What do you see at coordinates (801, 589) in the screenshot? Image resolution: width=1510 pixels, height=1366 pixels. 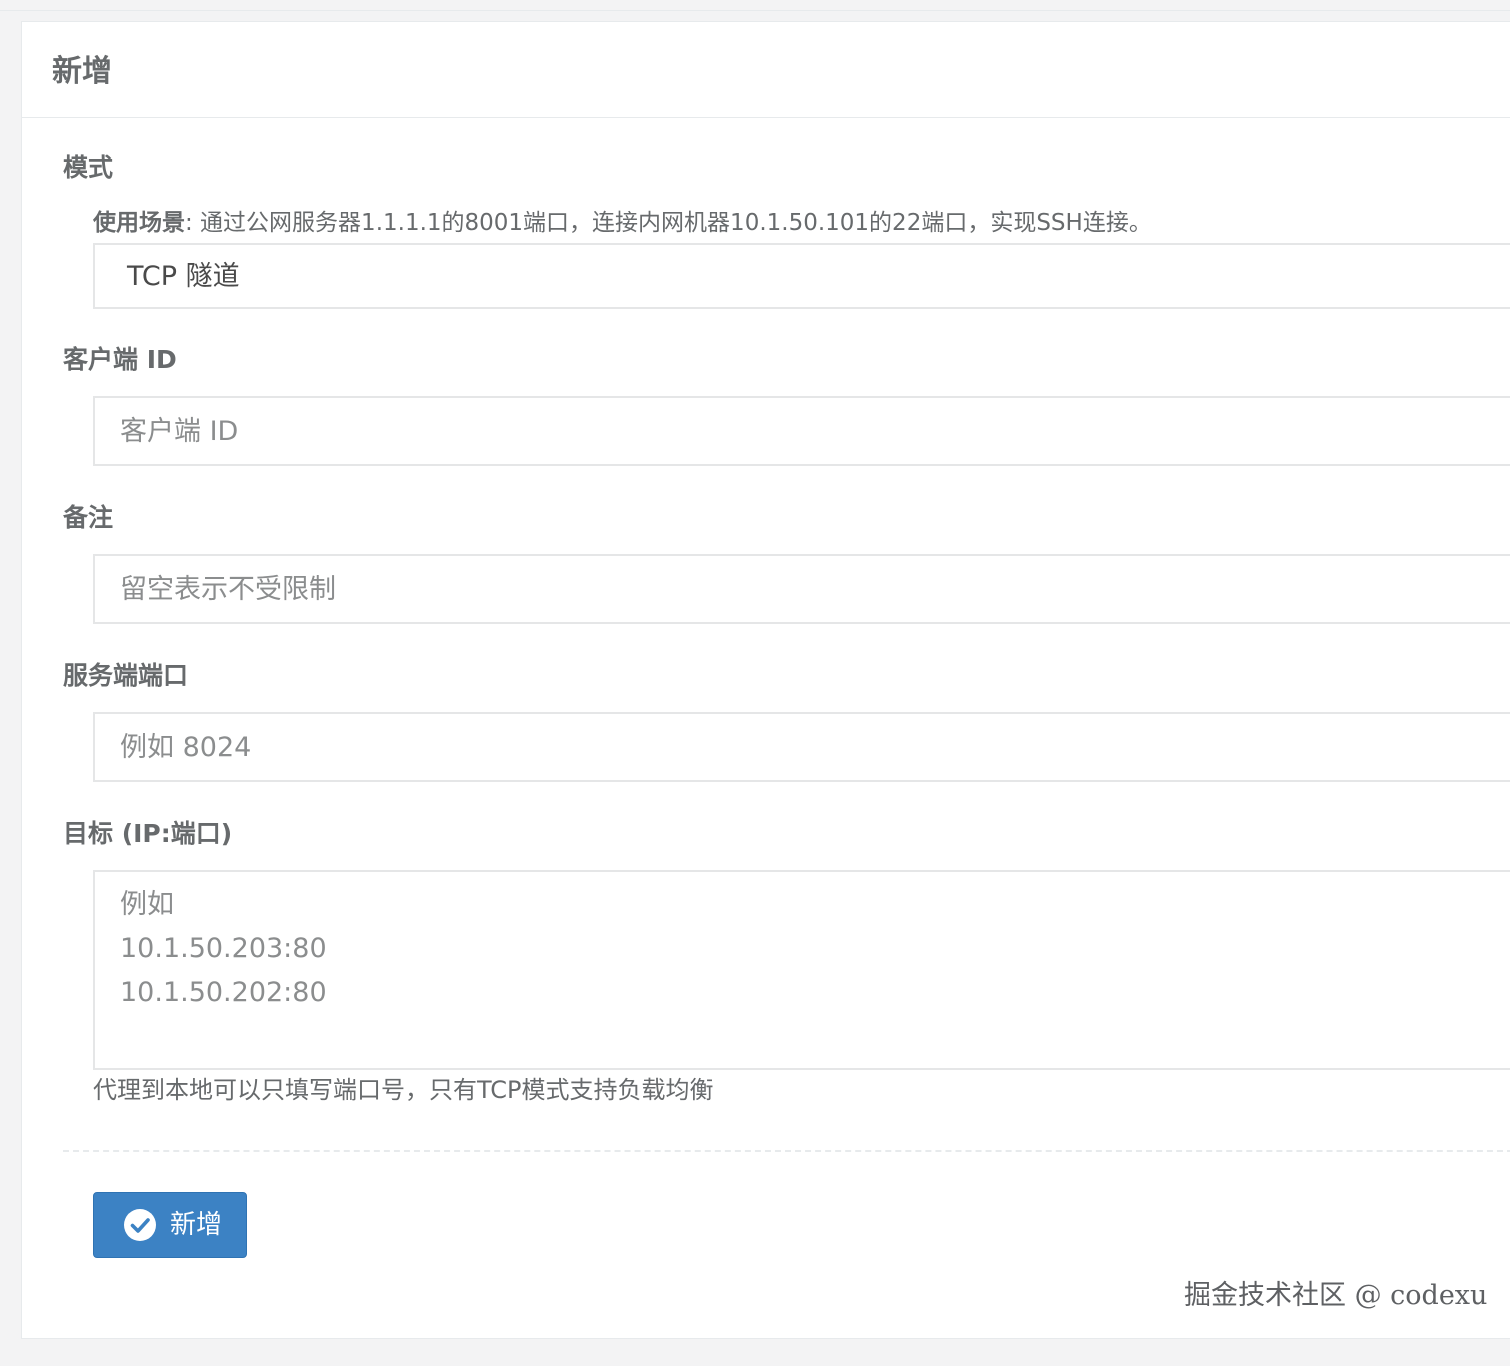 I see `remark-input` at bounding box center [801, 589].